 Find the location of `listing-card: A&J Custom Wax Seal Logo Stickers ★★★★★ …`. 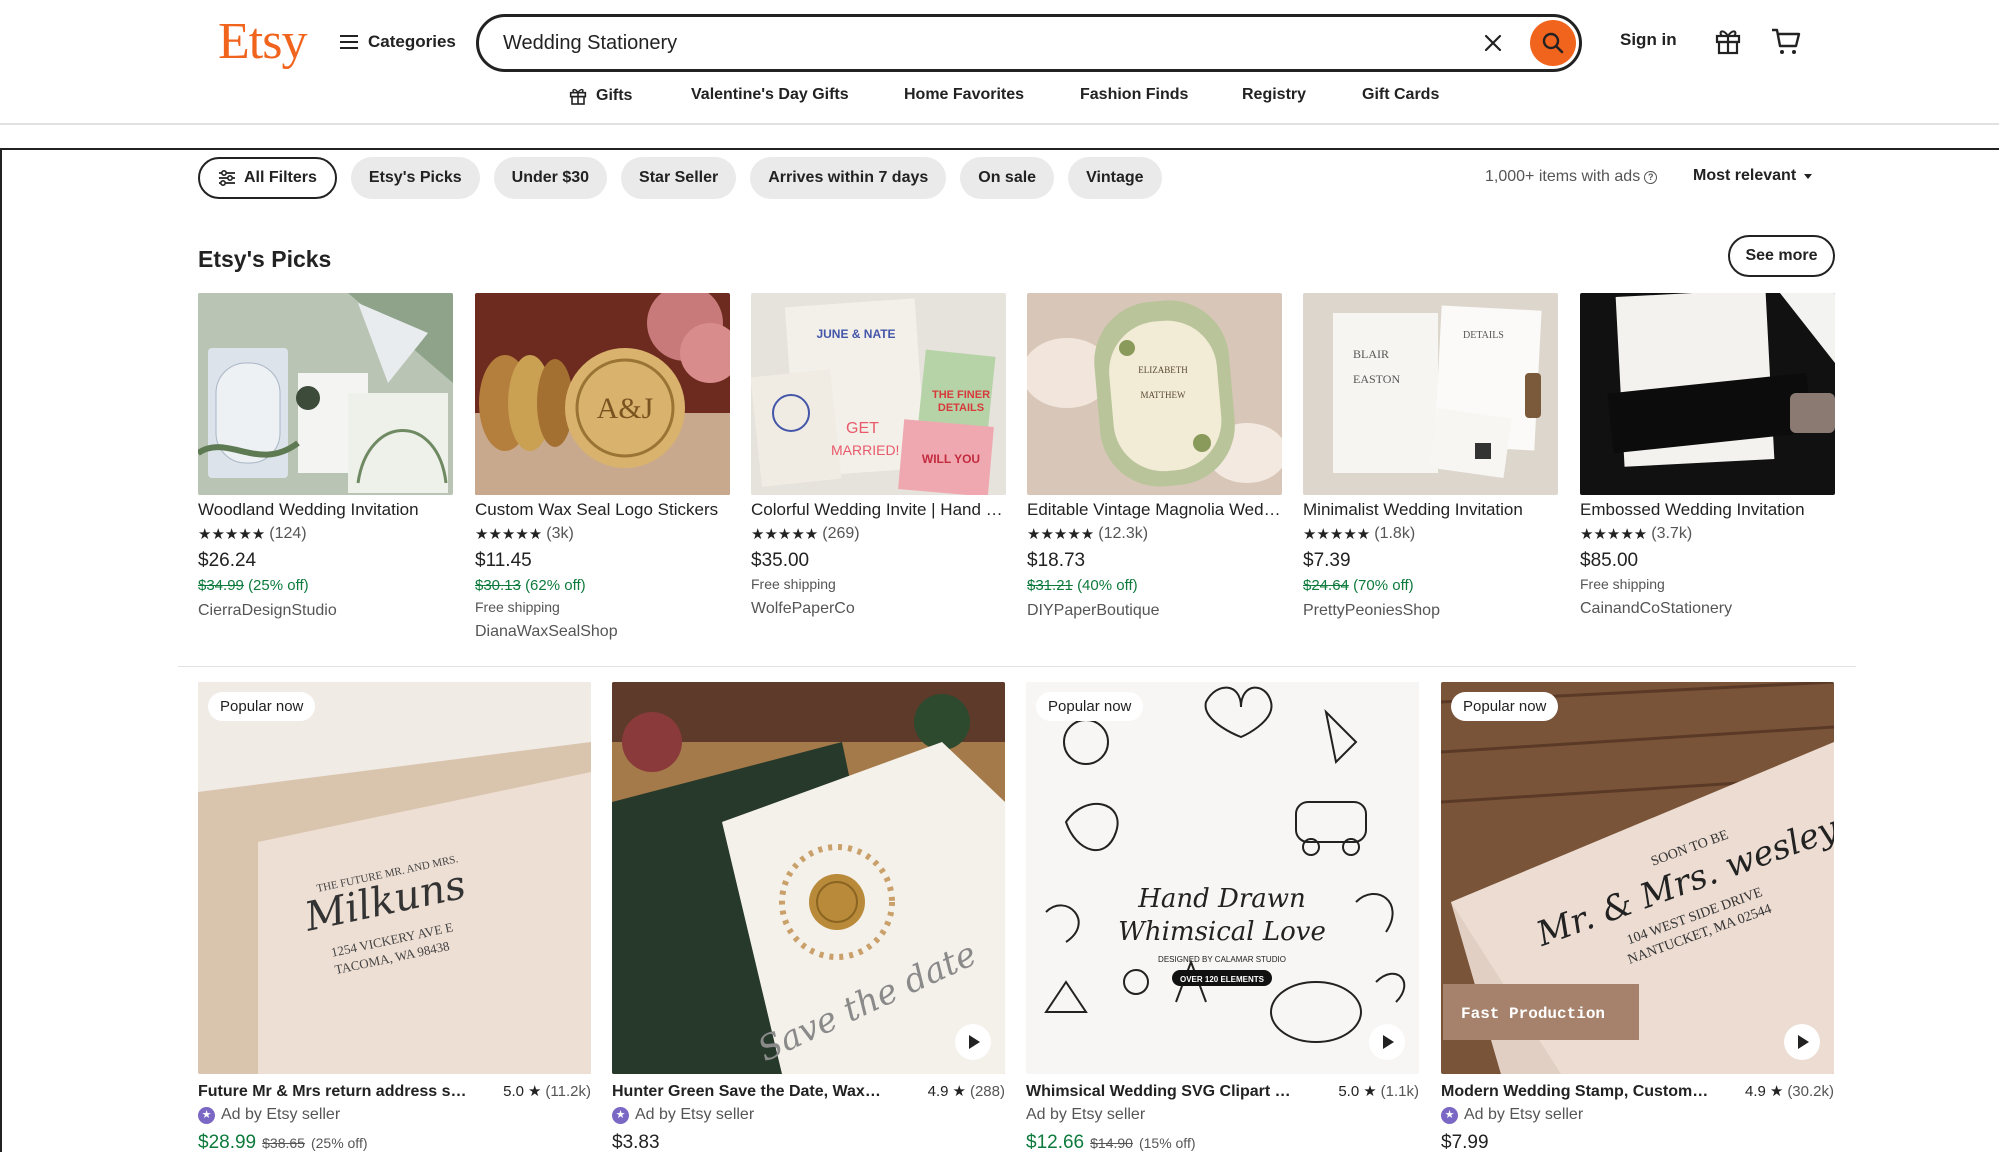

listing-card: A&J Custom Wax Seal Logo Stickers ★★★★★ … is located at coordinates (602, 468).